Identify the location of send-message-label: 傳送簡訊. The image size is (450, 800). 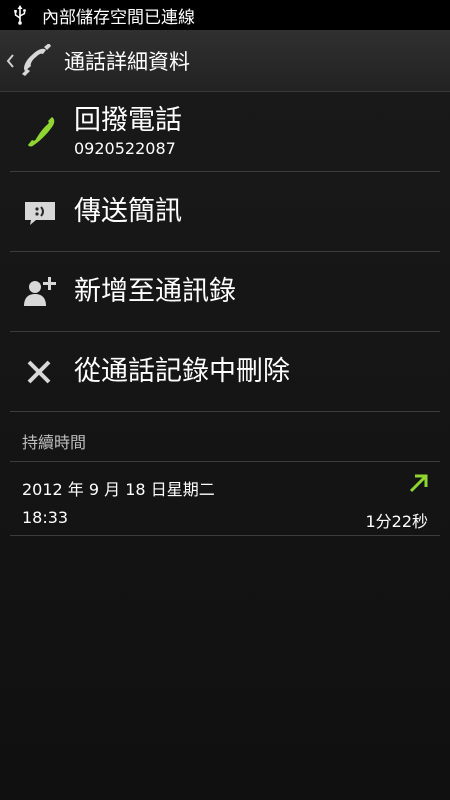
(128, 211).